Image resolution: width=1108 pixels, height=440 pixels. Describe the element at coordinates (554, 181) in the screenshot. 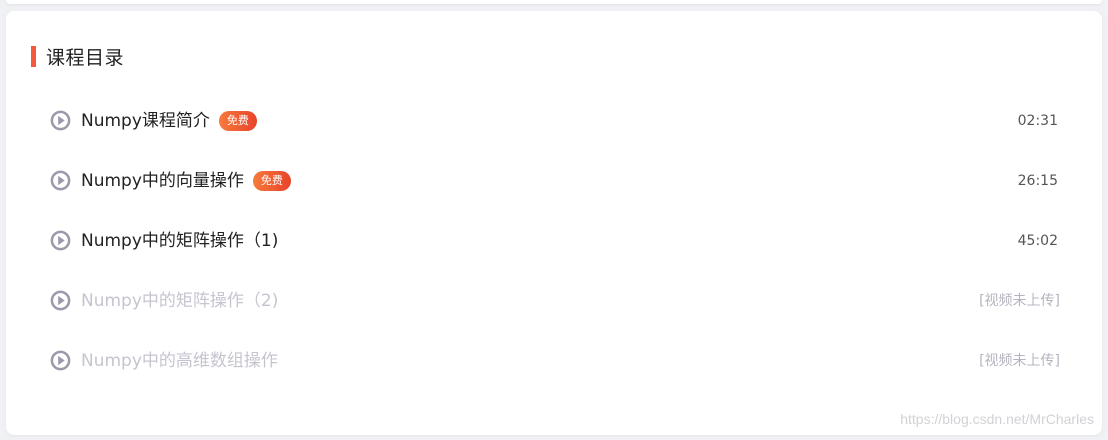

I see `lesson-item: Numpy中的向量操作 免费 26:15` at that location.